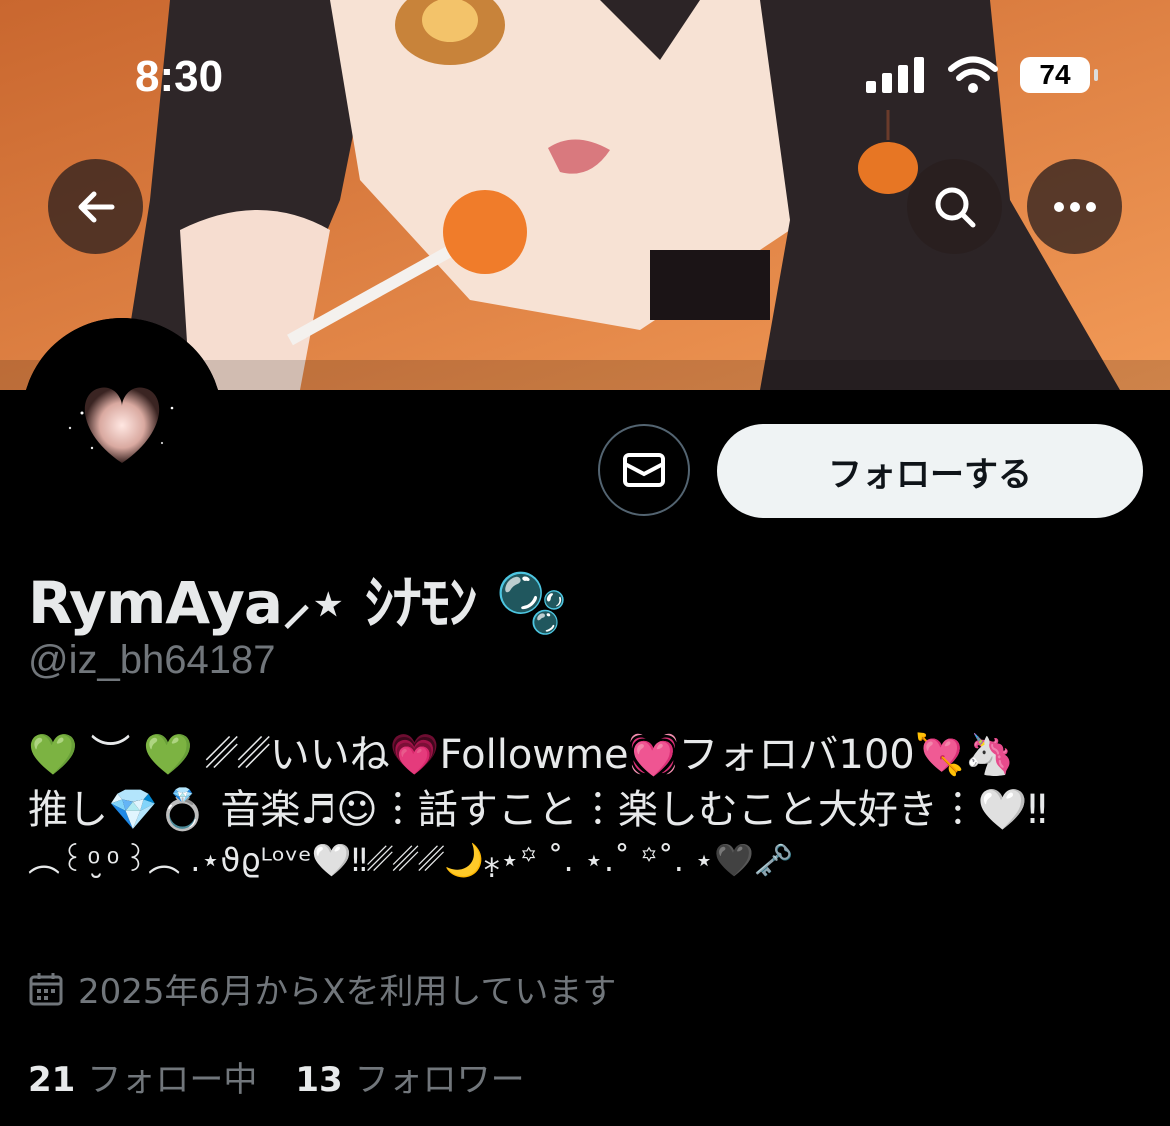 The image size is (1170, 1126). I want to click on username-handle: @iz_bh64187, so click(152, 660).